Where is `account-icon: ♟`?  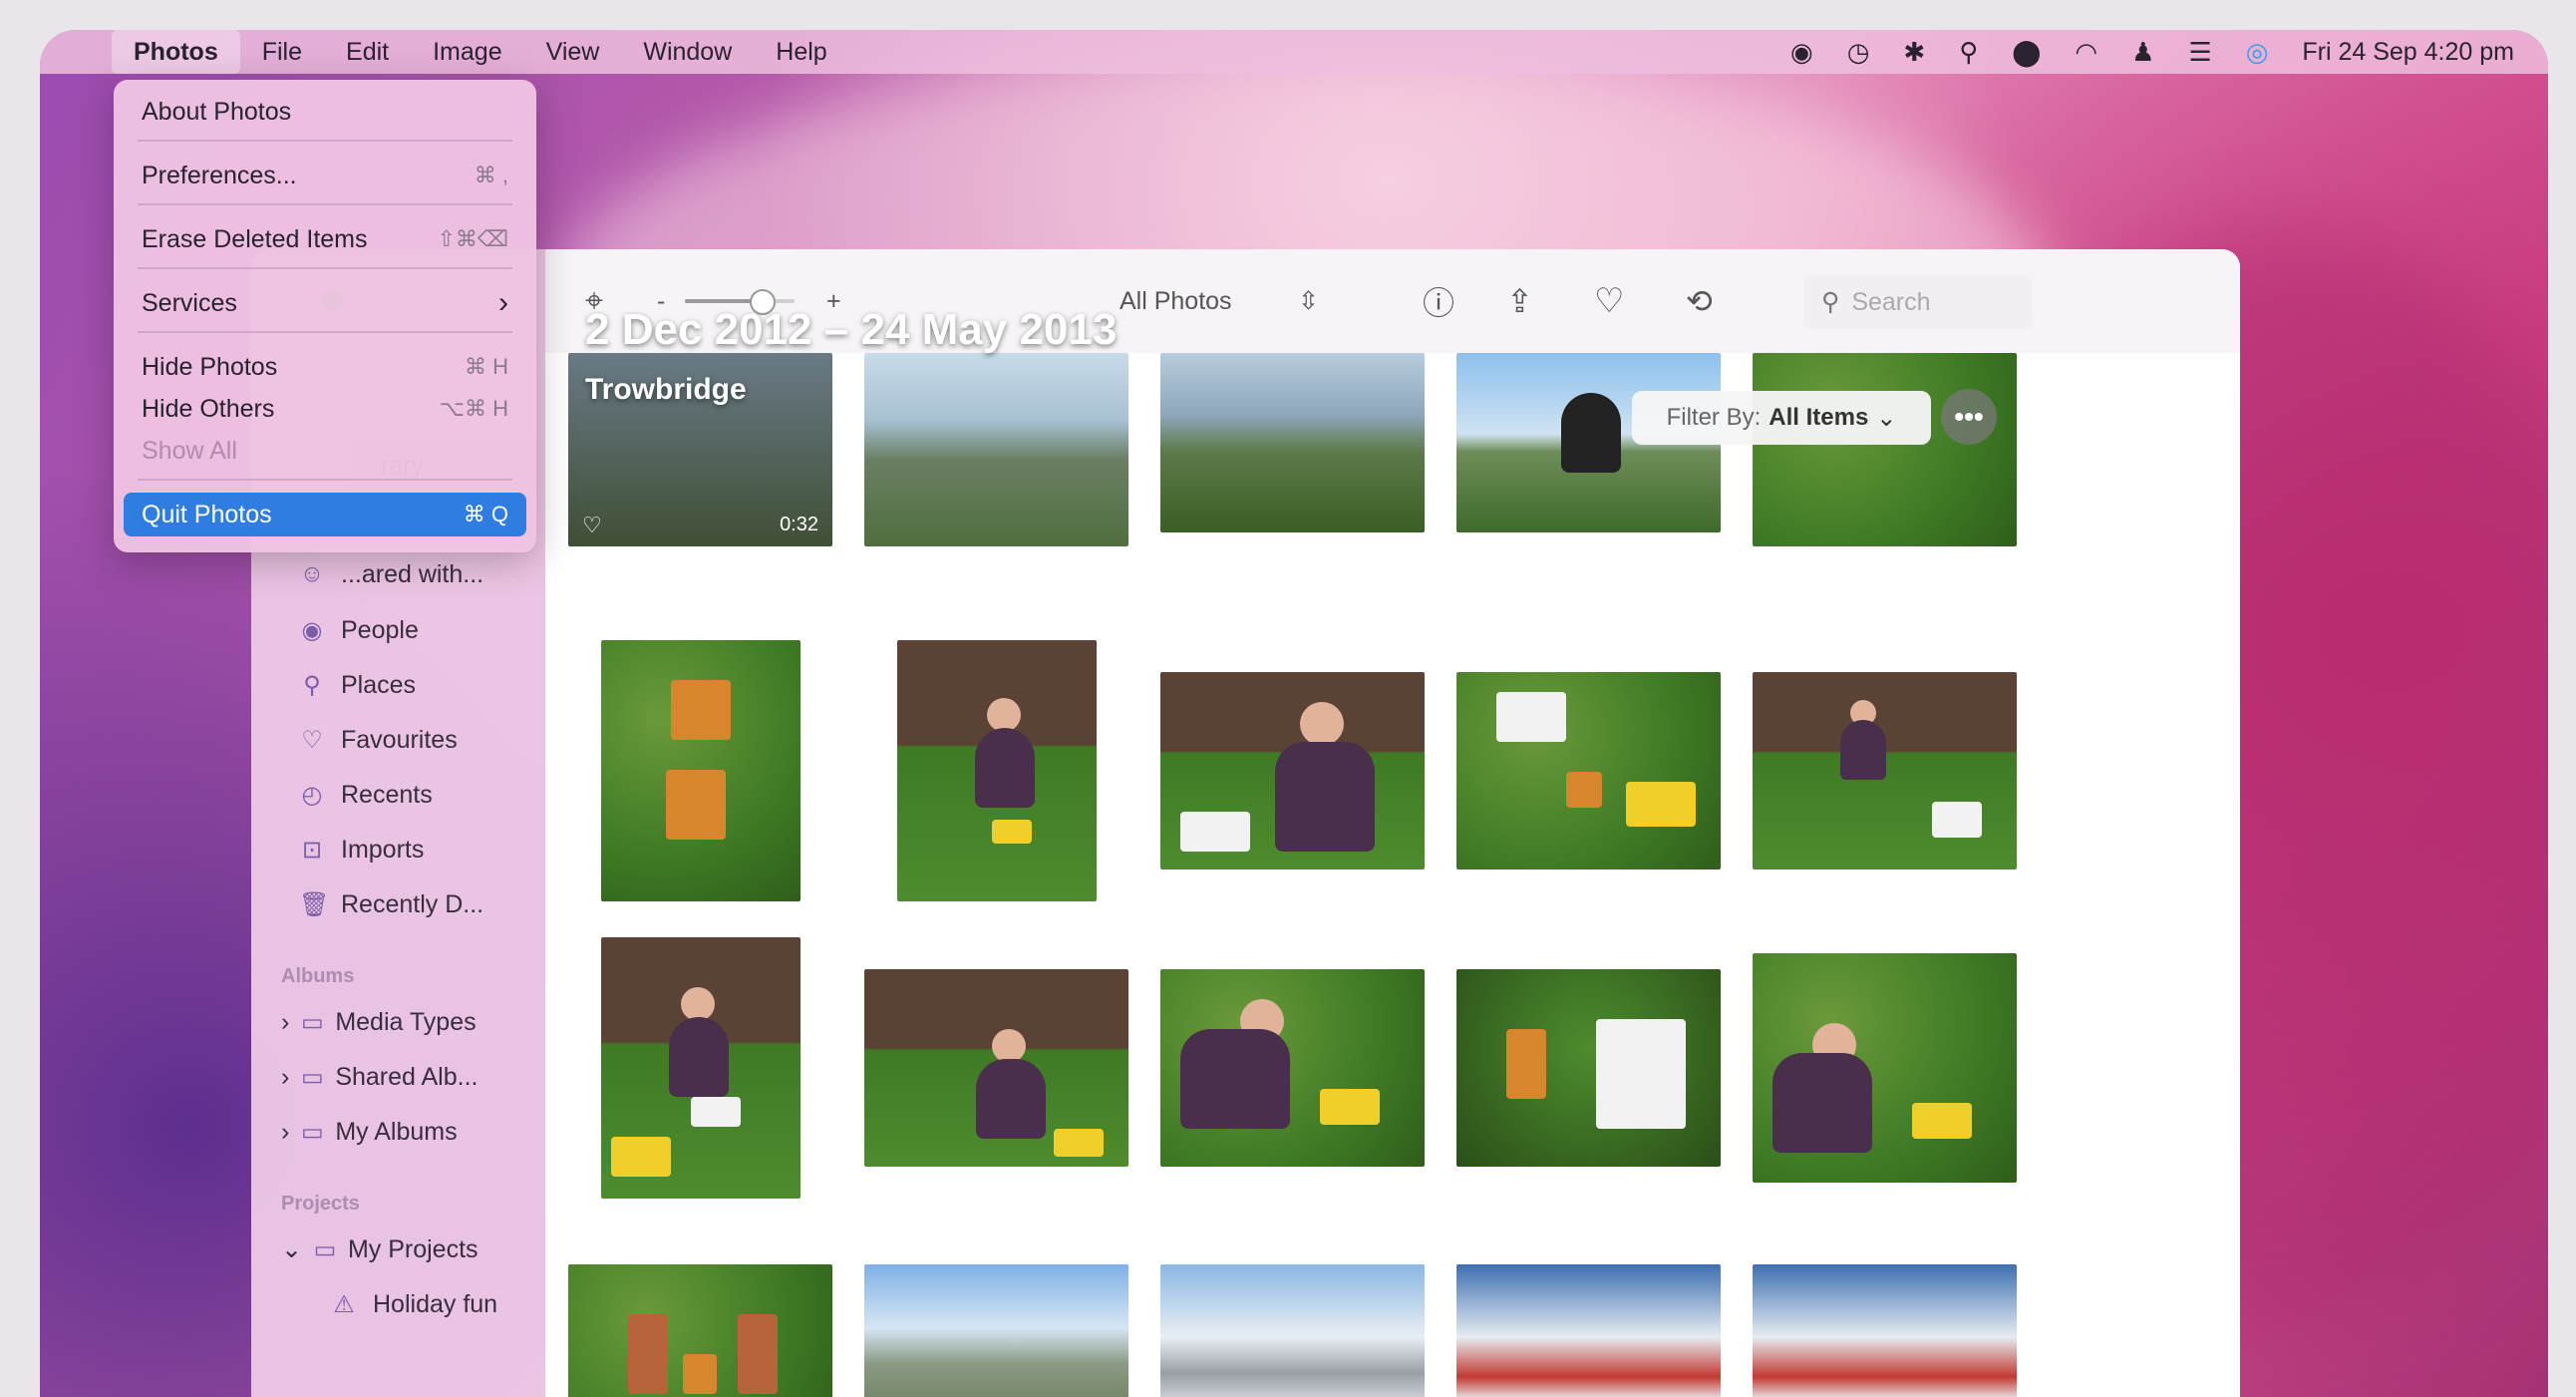
account-icon: ♟ is located at coordinates (2142, 52).